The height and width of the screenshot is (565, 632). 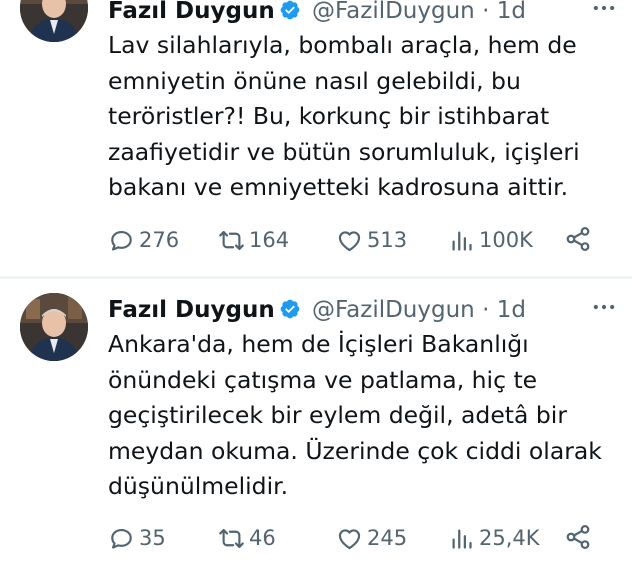 What do you see at coordinates (329, 116) in the screenshot?
I see `tweet-text-line: teröristler?! Bu, korkunç bir istihbarat` at bounding box center [329, 116].